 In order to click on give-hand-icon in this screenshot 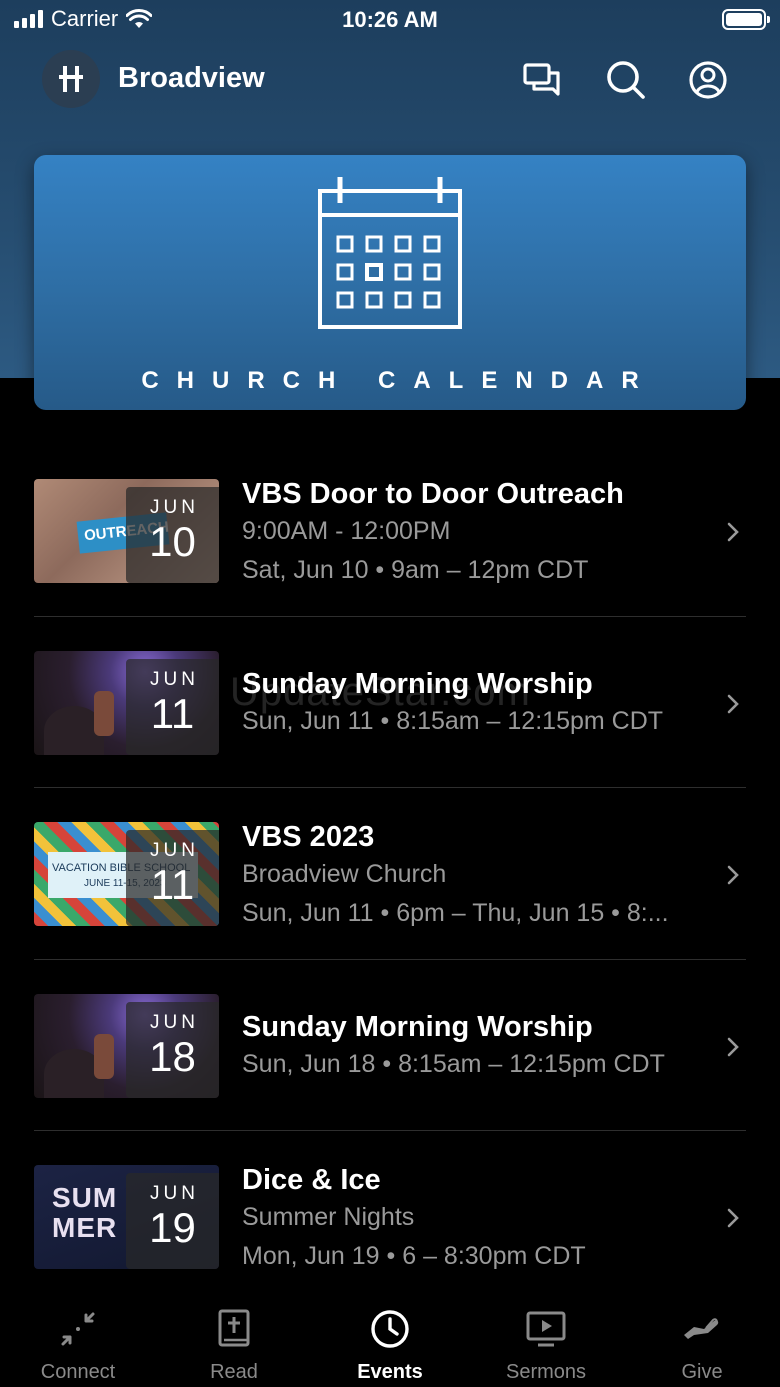, I will do `click(701, 1328)`.